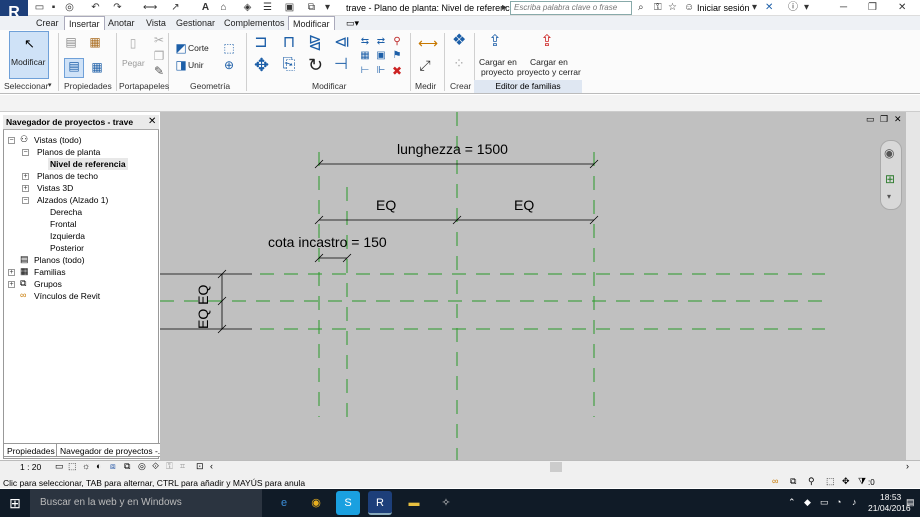  What do you see at coordinates (152, 121) in the screenshot?
I see `close-browser-icon: ✕` at bounding box center [152, 121].